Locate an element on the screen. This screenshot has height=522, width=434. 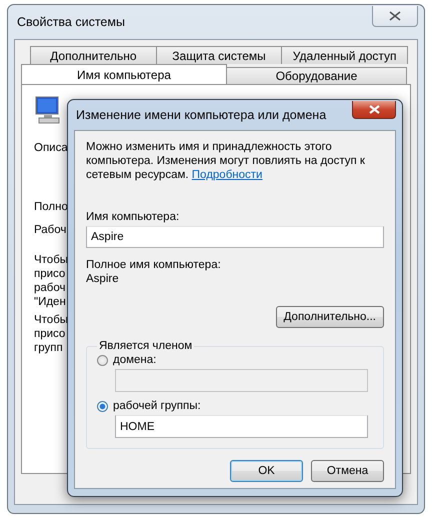
computer-name-field: Aspire is located at coordinates (235, 237).